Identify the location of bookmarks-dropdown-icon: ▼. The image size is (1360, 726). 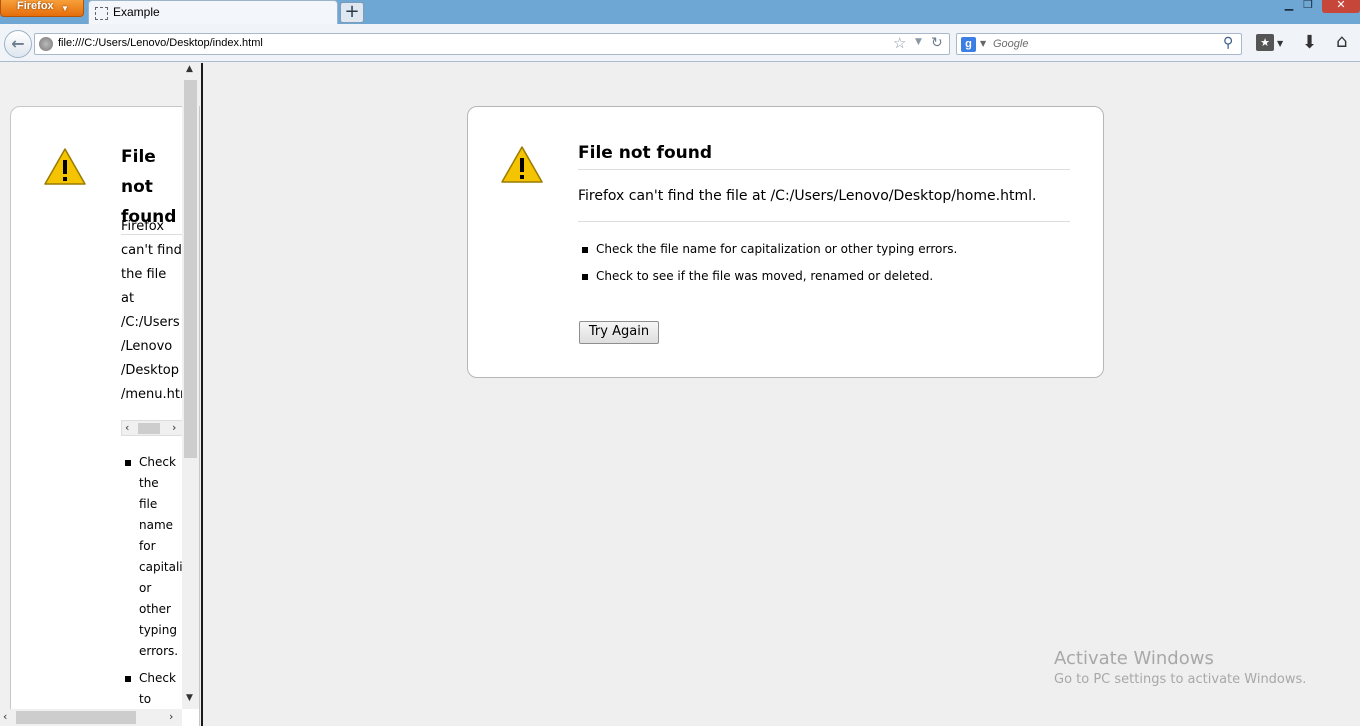
(1280, 43).